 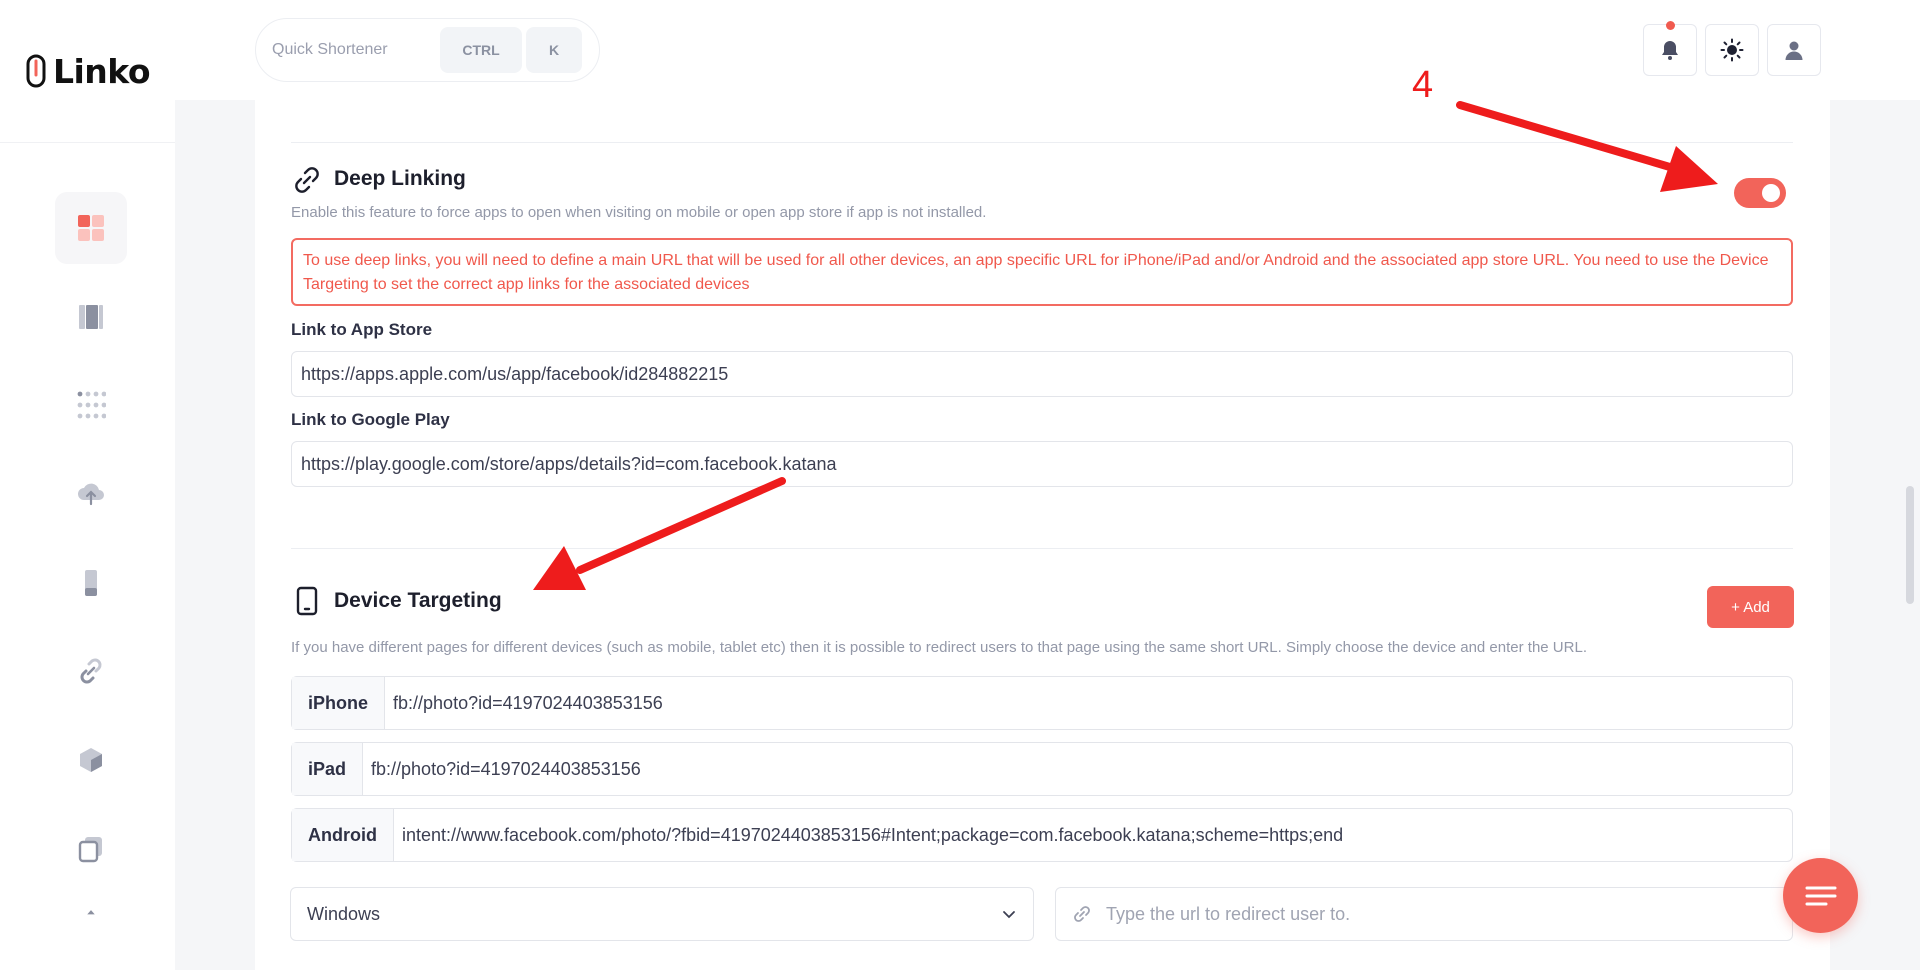 I want to click on device-label: iPhone, so click(x=339, y=703).